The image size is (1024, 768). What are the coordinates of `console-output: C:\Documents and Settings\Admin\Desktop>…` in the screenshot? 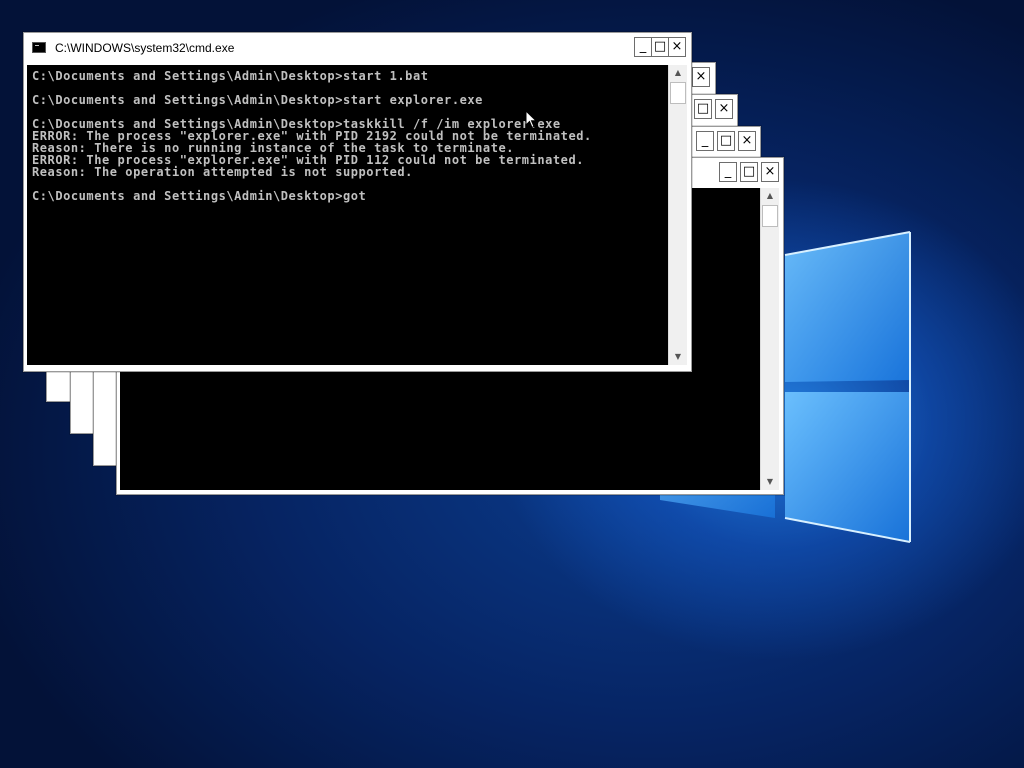 It's located at (312, 136).